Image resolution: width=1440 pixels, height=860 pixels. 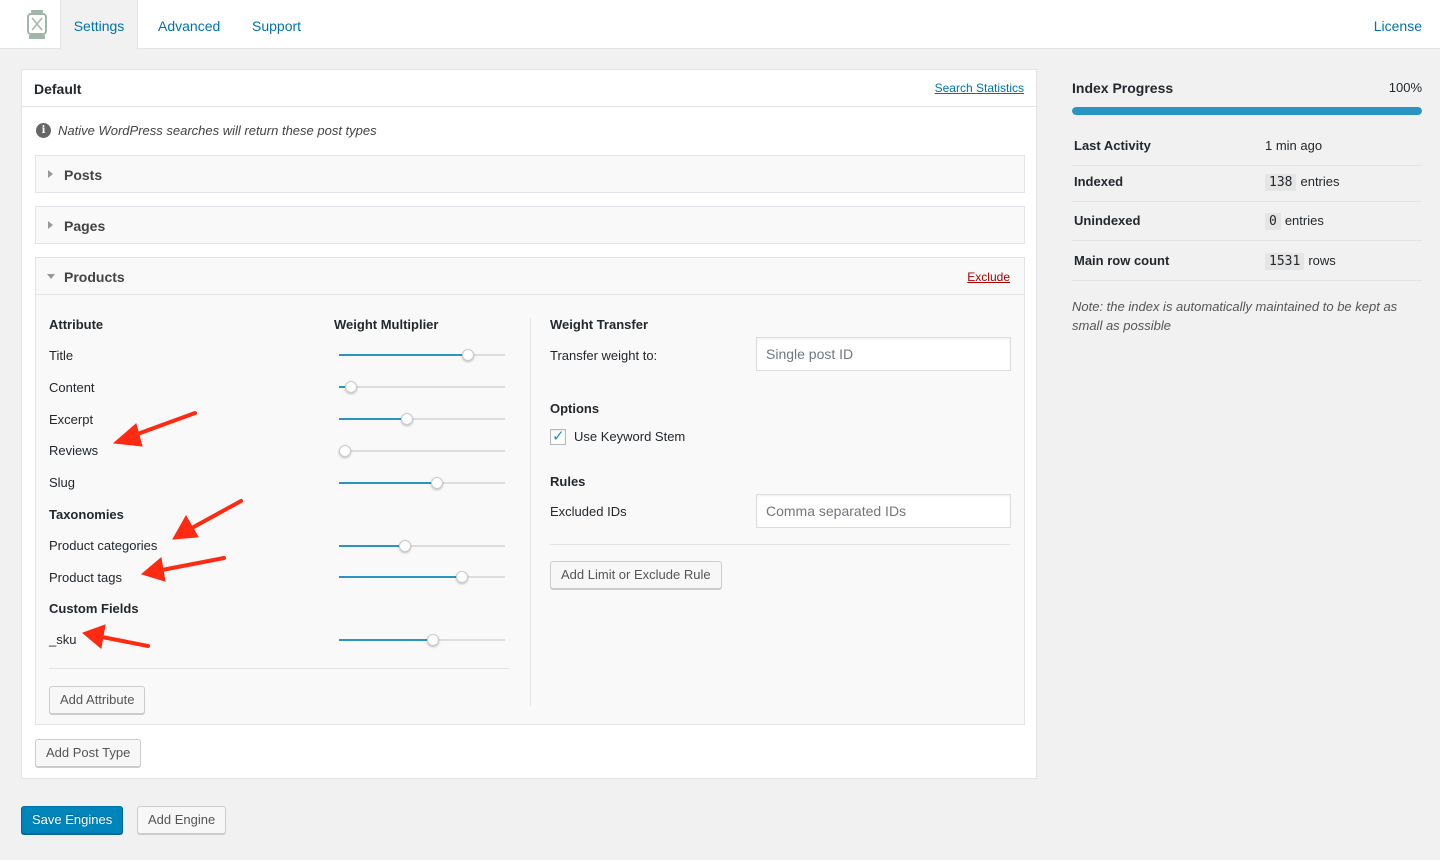 I want to click on weight-slider-product-categories, so click(x=422, y=546).